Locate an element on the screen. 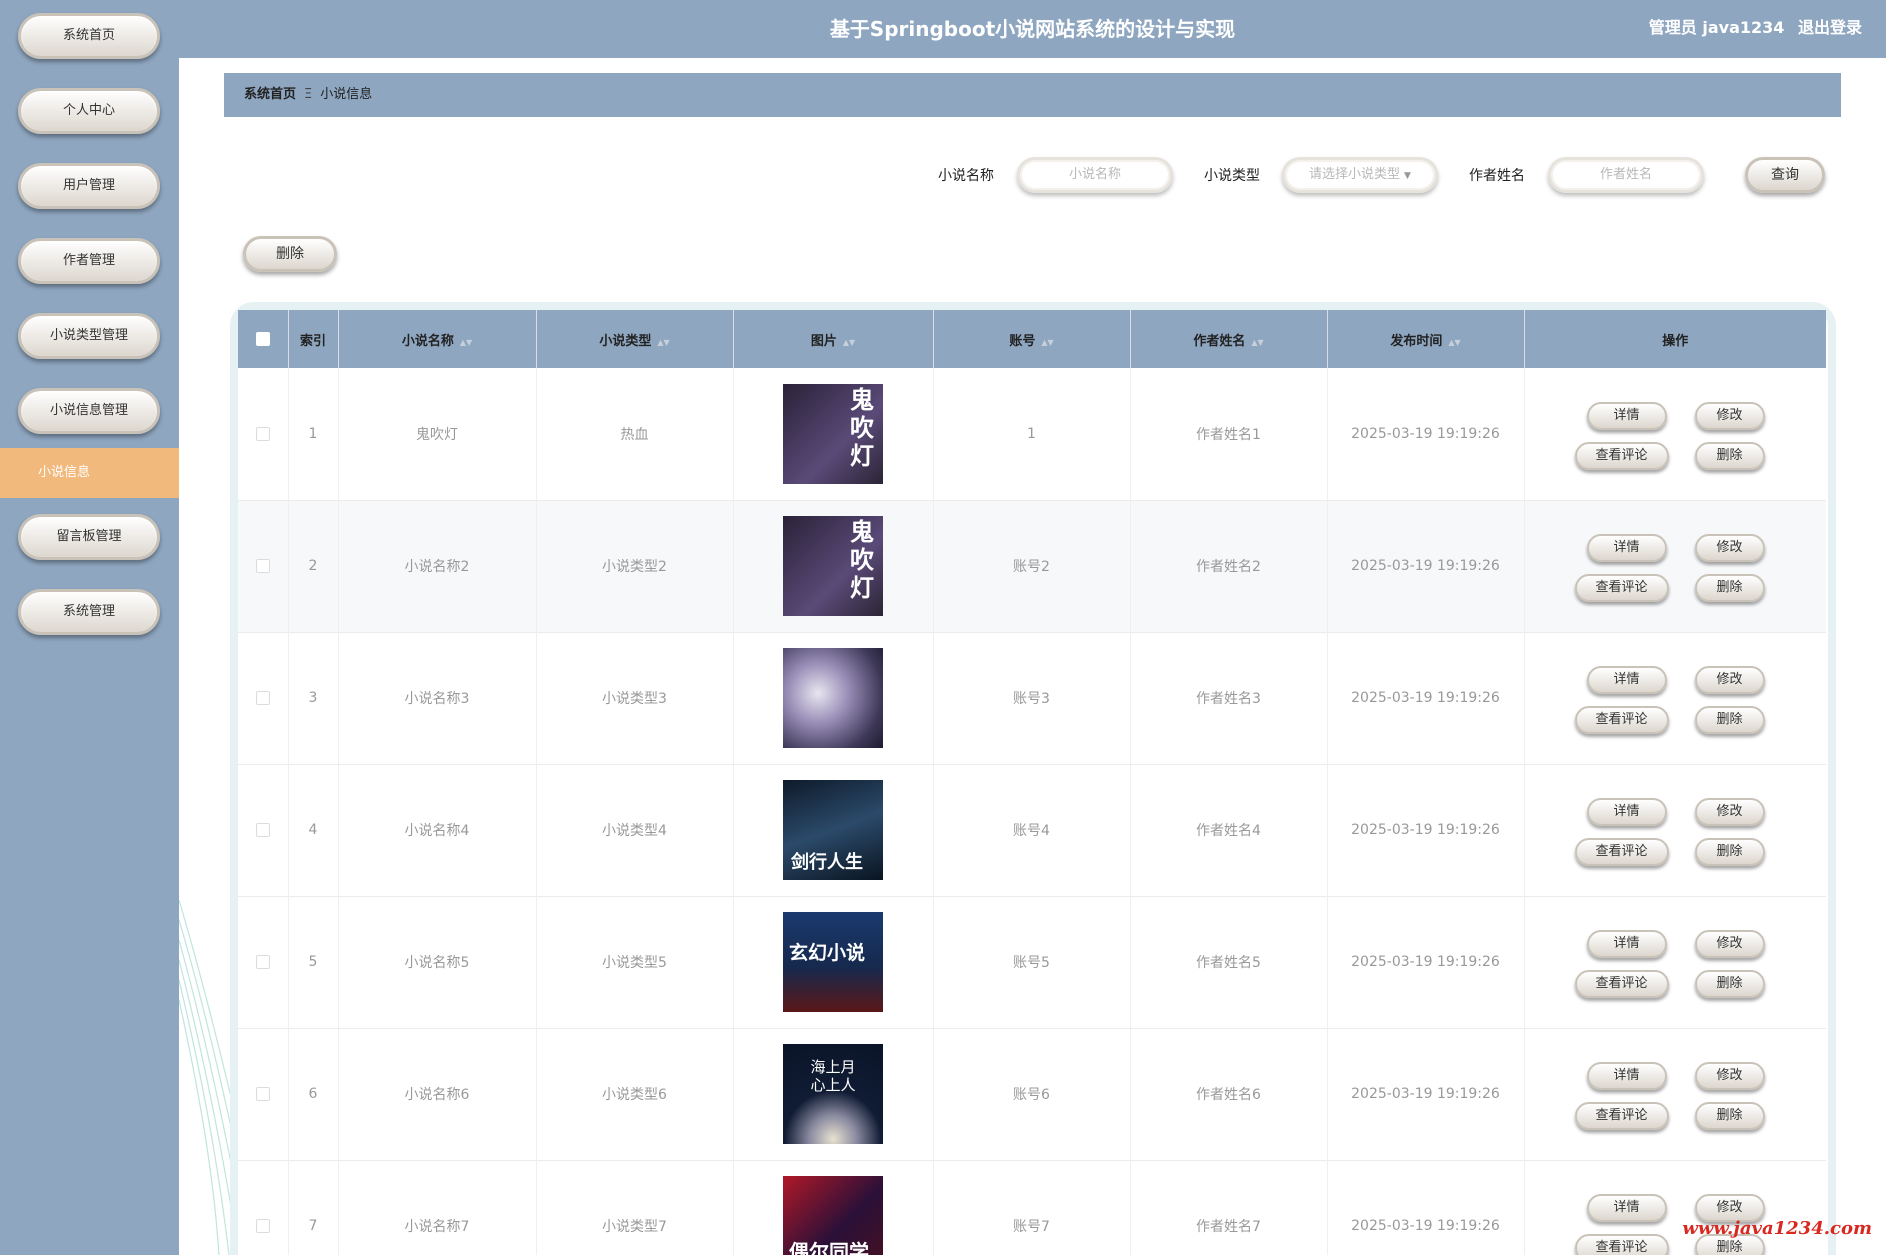 This screenshot has height=1255, width=1886. novel-name-label: 小说名称 is located at coordinates (966, 176).